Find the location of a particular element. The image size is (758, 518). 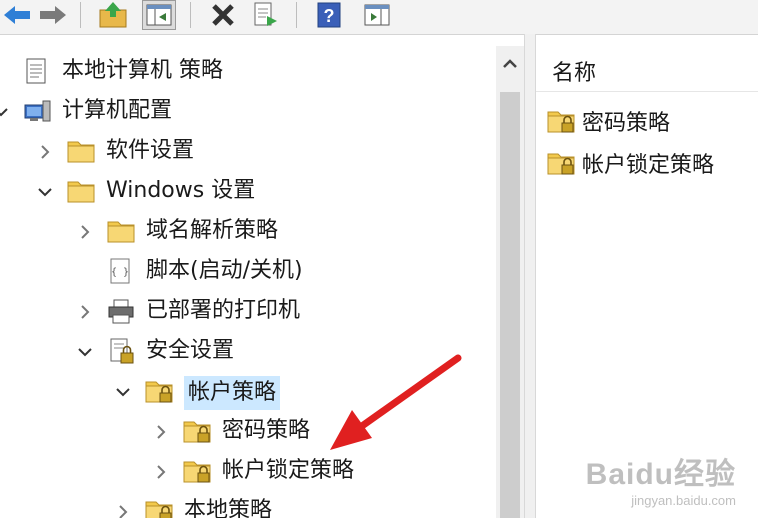

security-settings-icon is located at coordinates (121, 351).